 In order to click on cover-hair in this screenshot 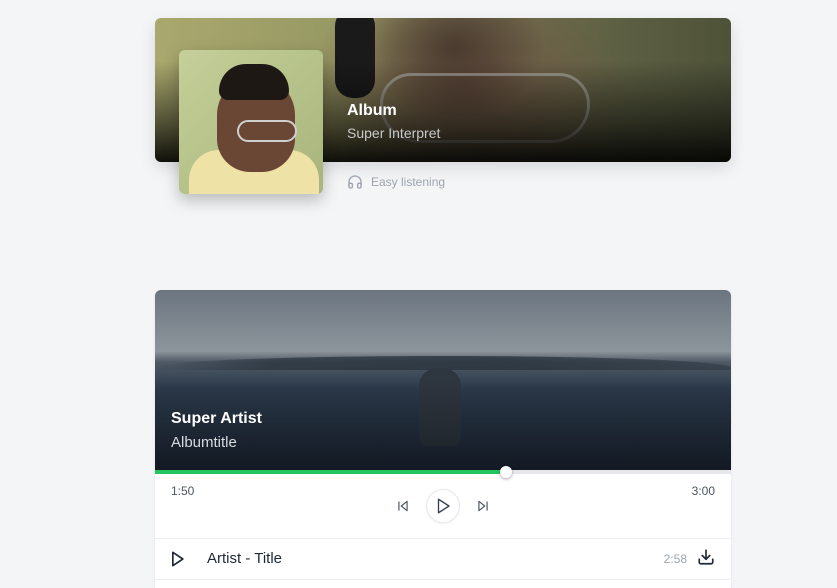, I will do `click(254, 82)`.